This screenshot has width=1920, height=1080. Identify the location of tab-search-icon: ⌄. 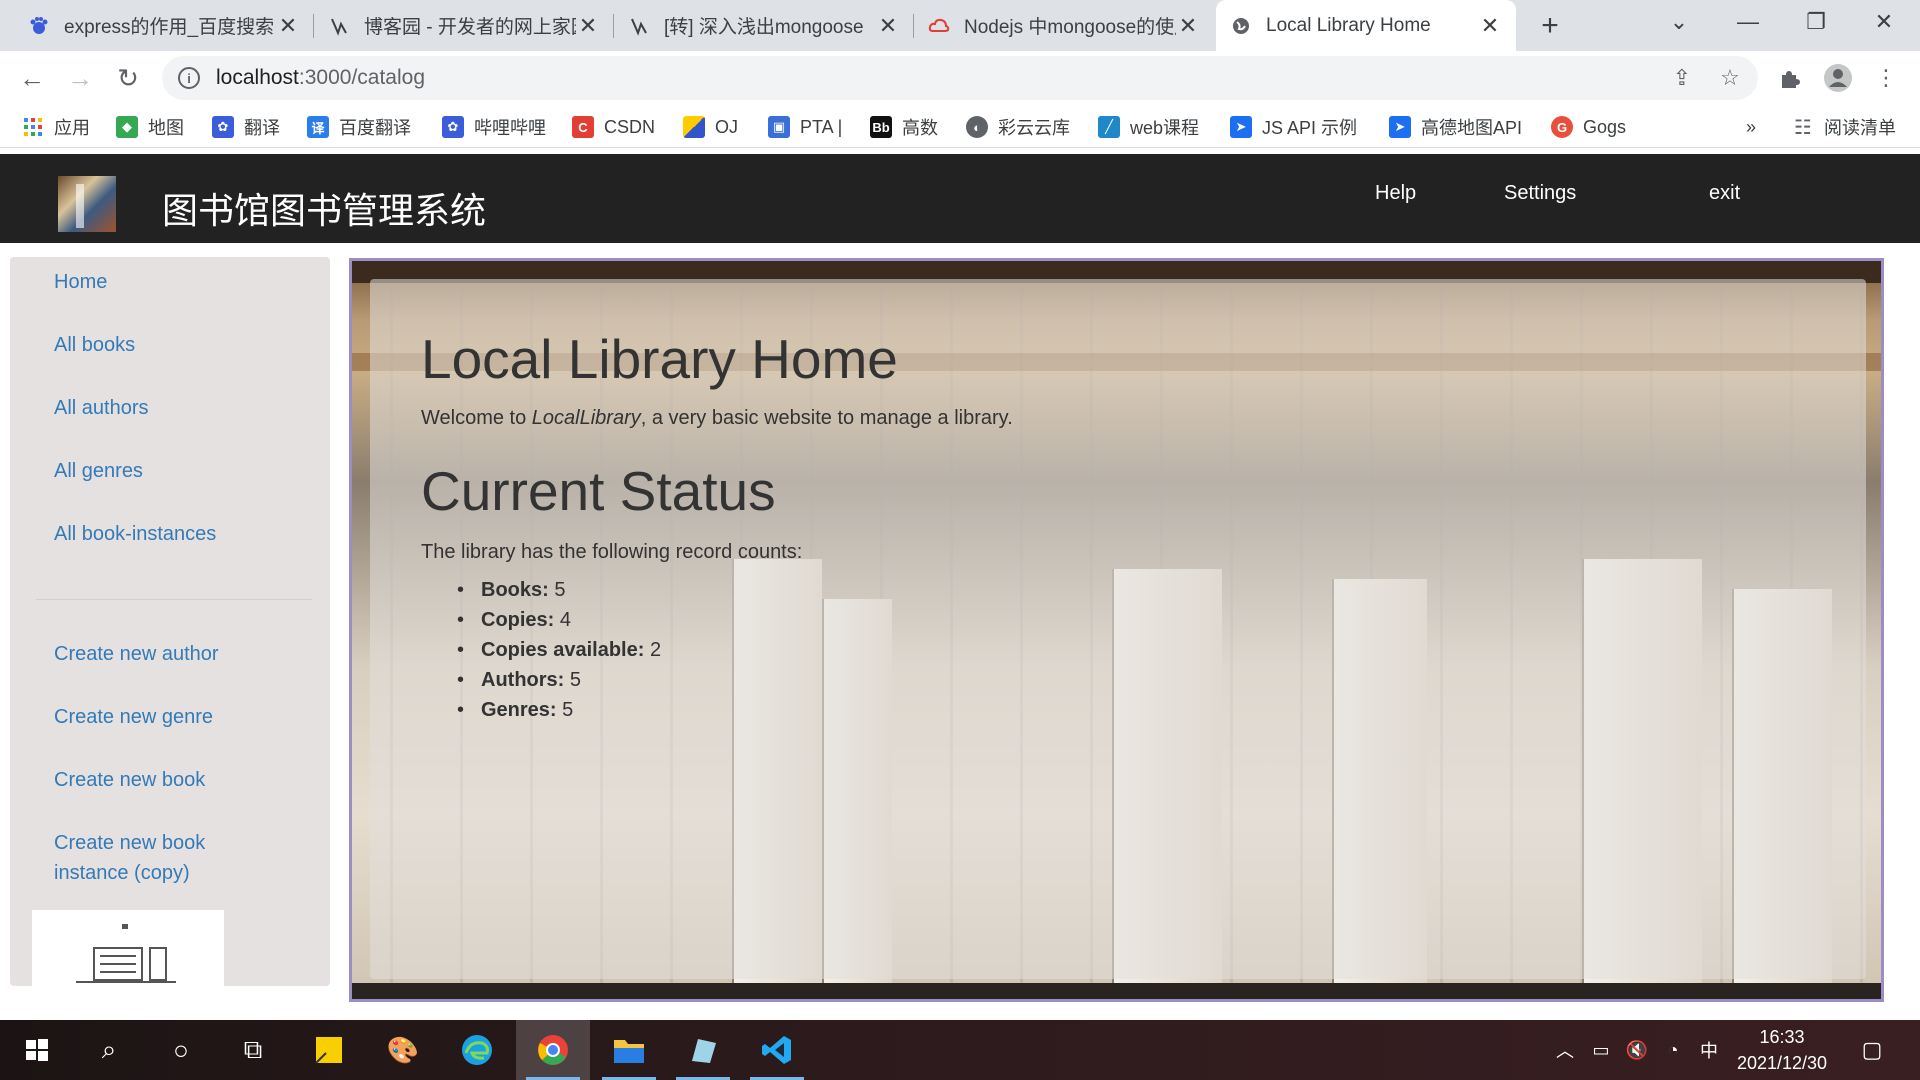
(1679, 22).